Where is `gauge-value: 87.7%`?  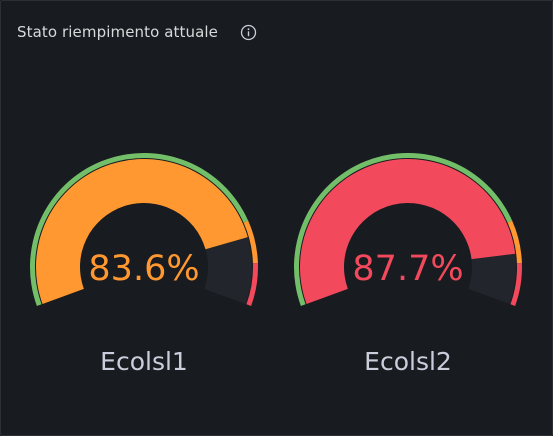
gauge-value: 87.7% is located at coordinates (408, 269).